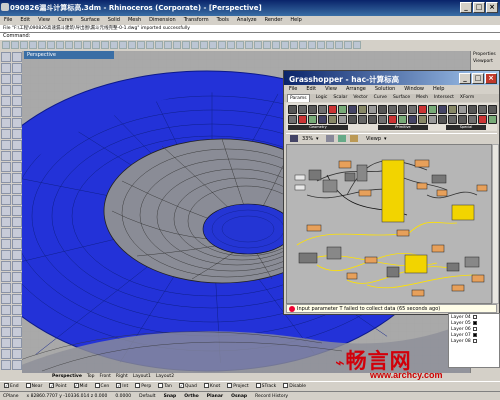 This screenshot has height=400, width=500. Describe the element at coordinates (373, 139) in the screenshot. I see `viewport-menu: Viewp` at that location.